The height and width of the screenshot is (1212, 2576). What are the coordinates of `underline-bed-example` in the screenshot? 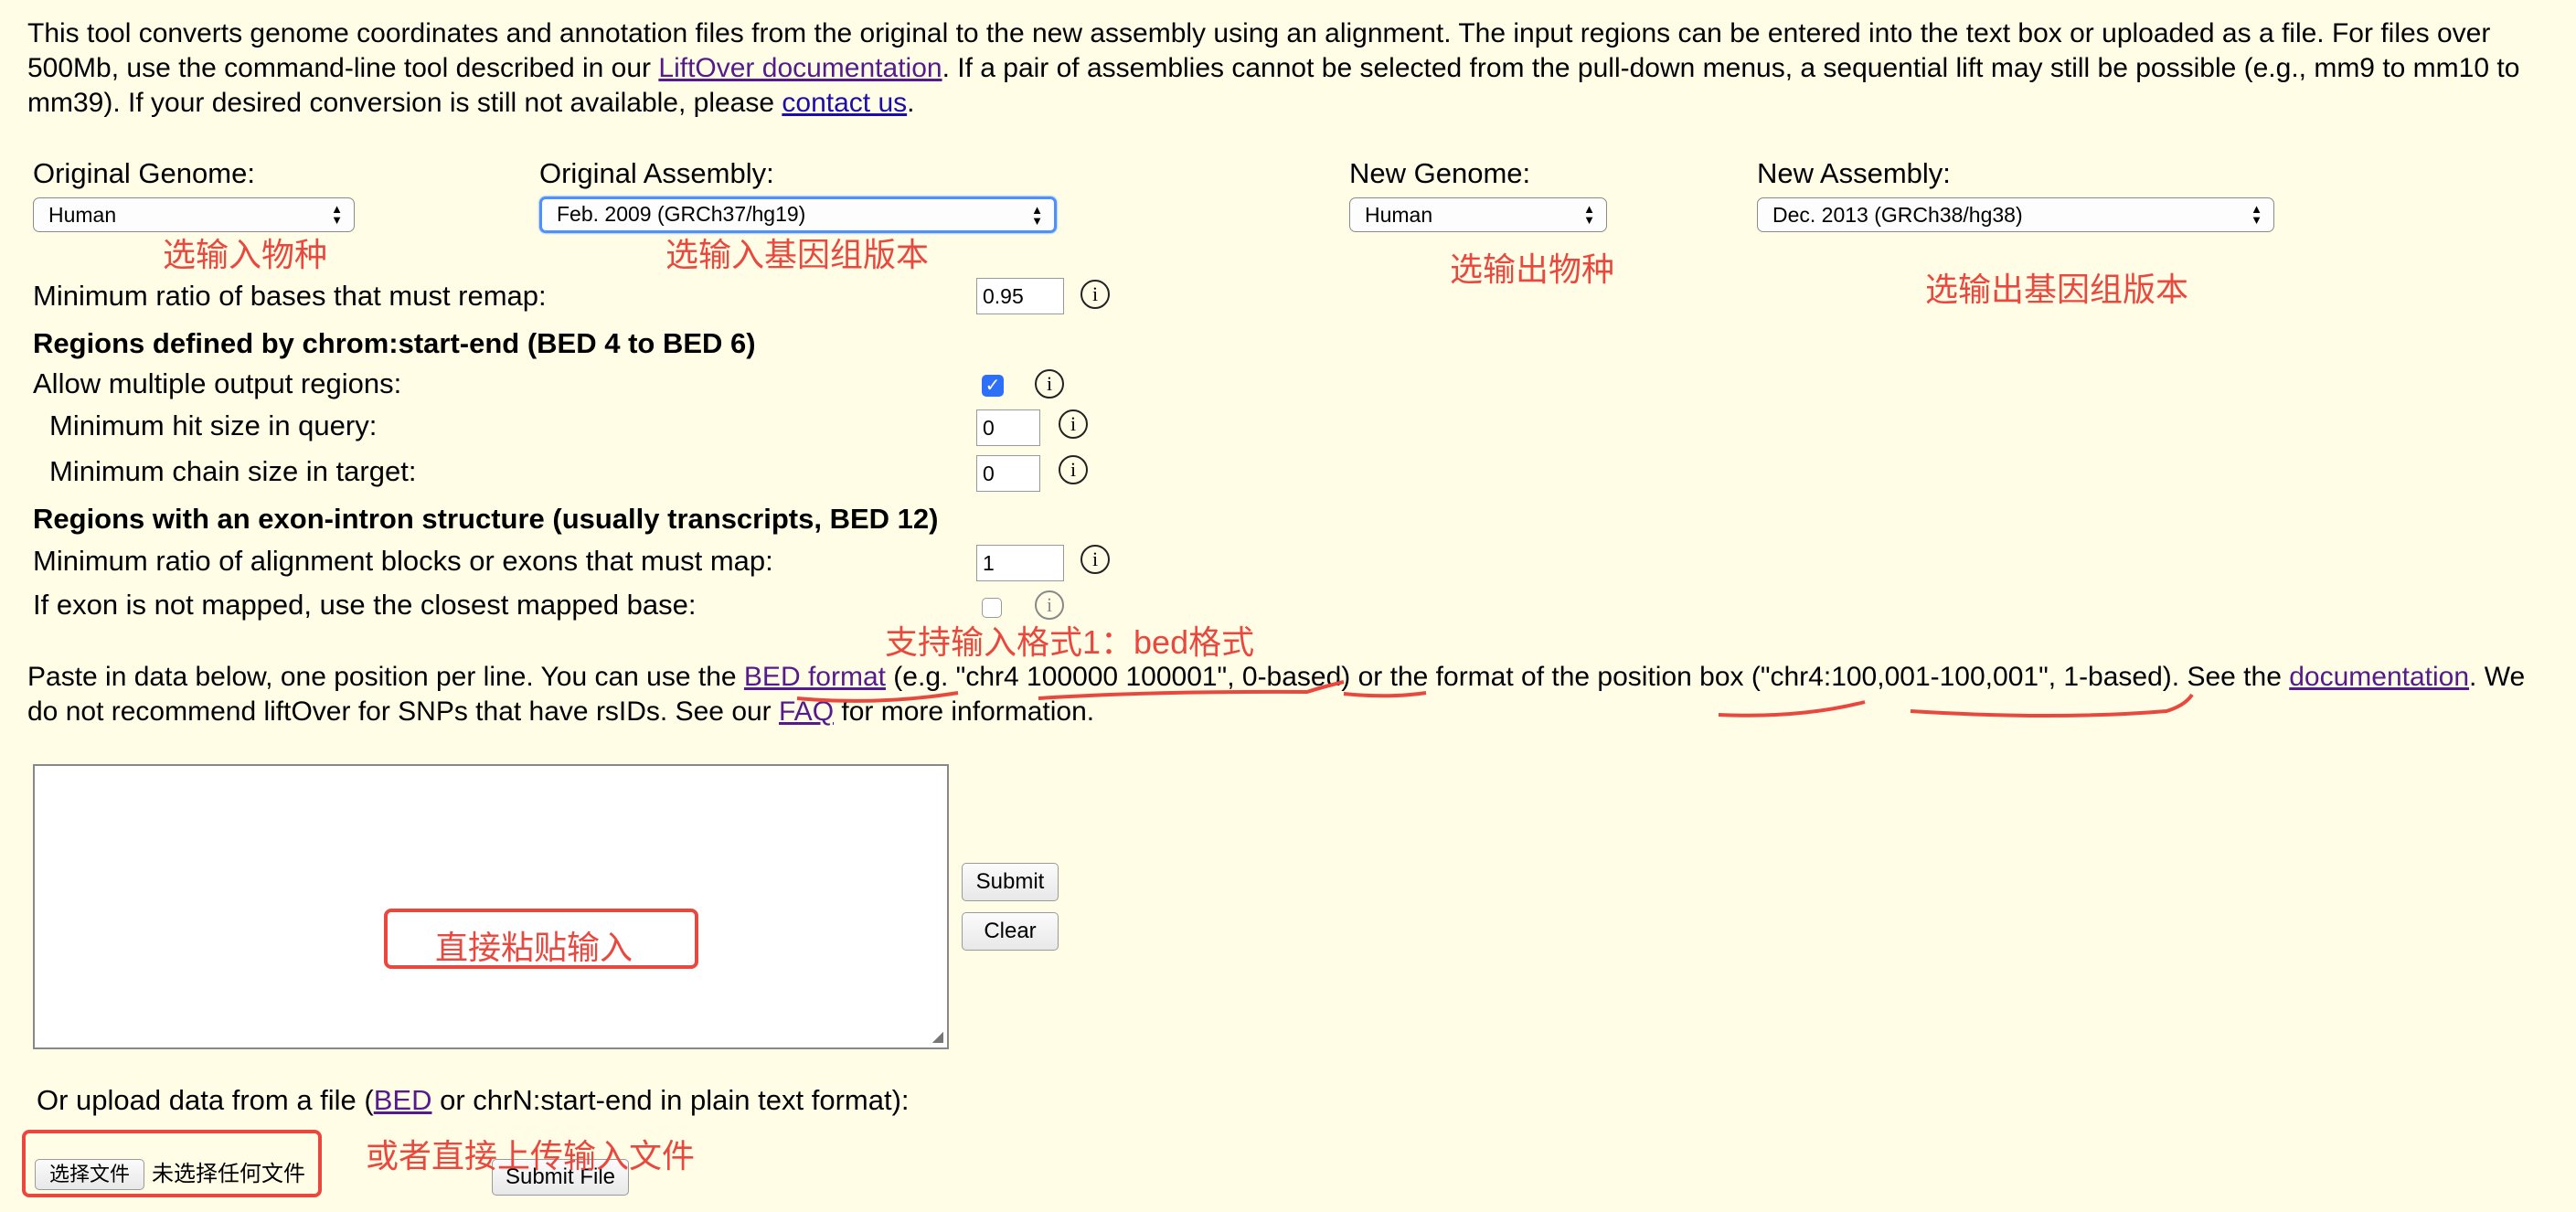 It's located at (1191, 690).